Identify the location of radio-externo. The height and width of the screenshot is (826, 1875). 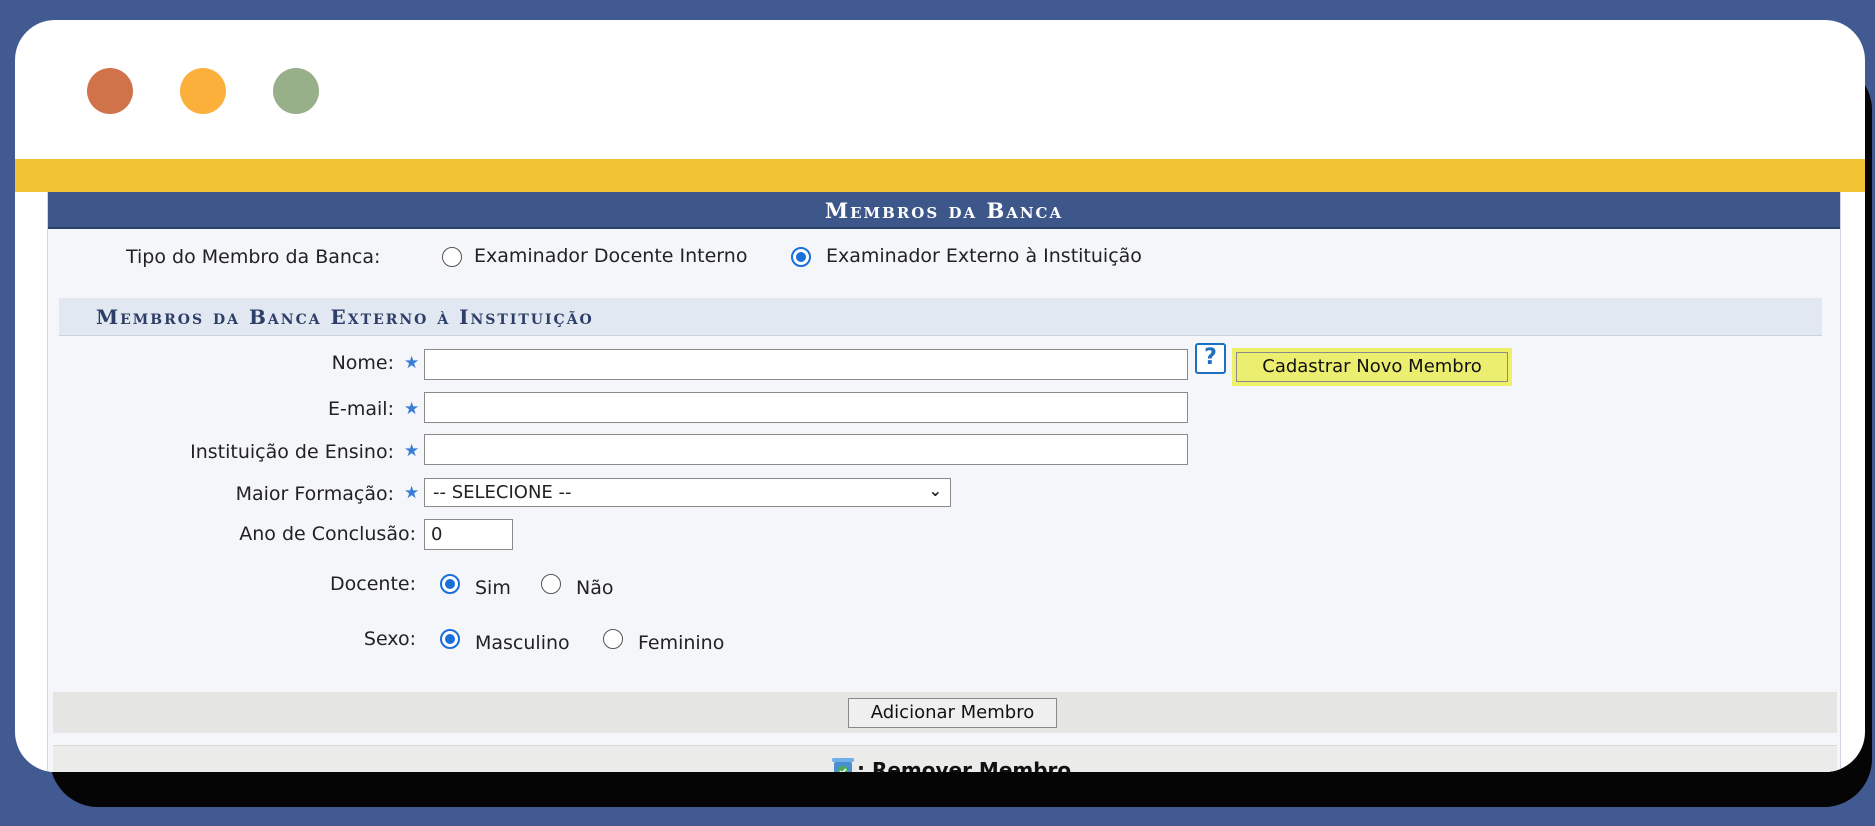
(801, 257).